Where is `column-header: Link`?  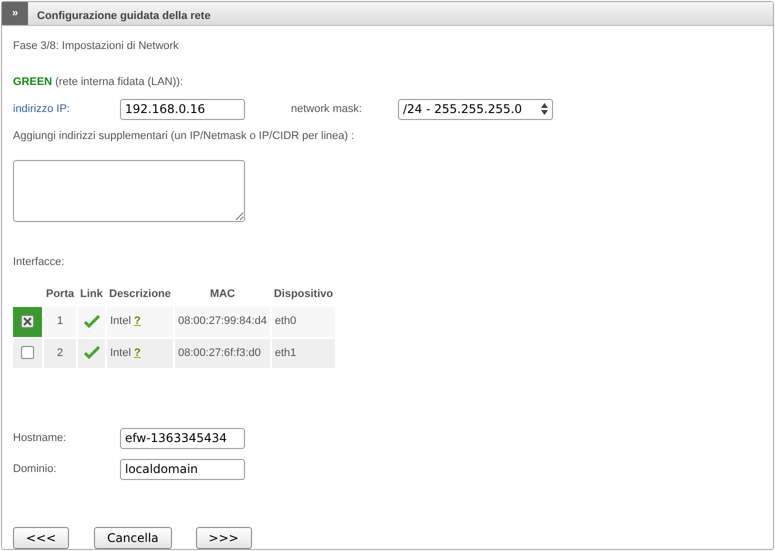 column-header: Link is located at coordinates (91, 294).